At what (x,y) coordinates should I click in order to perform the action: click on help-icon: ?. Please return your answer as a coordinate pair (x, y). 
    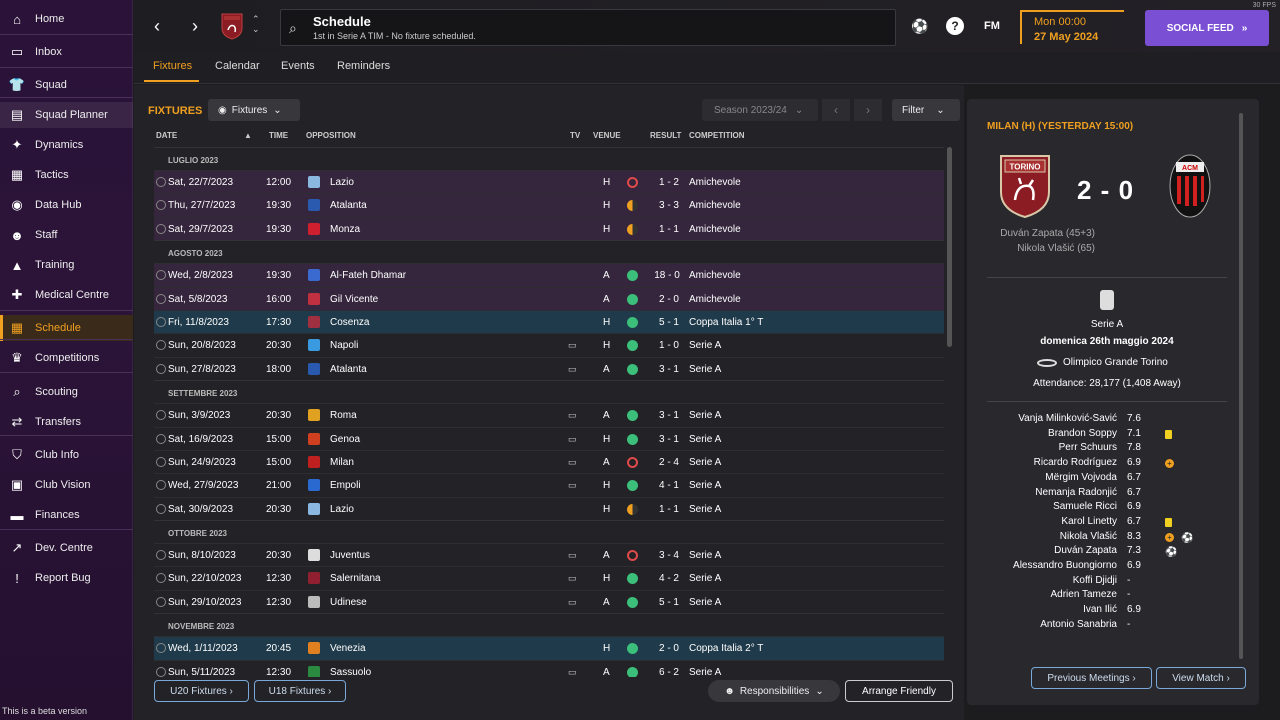
    Looking at the image, I should click on (955, 26).